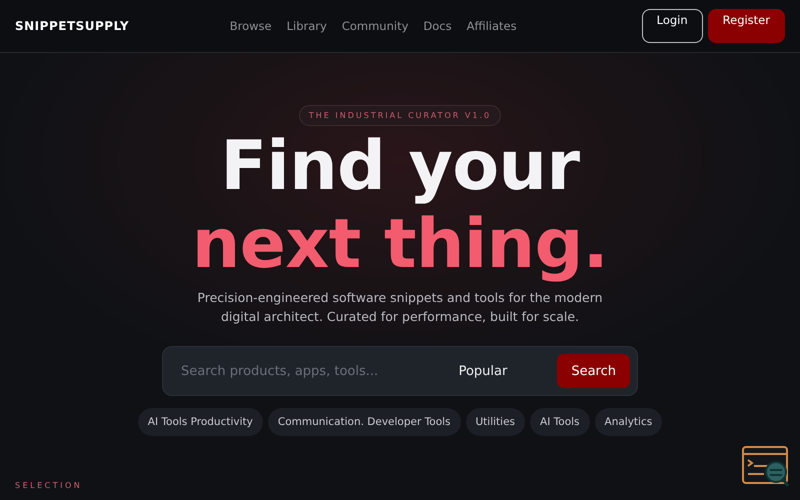  Describe the element at coordinates (306, 26) in the screenshot. I see `nav-link: Library` at that location.